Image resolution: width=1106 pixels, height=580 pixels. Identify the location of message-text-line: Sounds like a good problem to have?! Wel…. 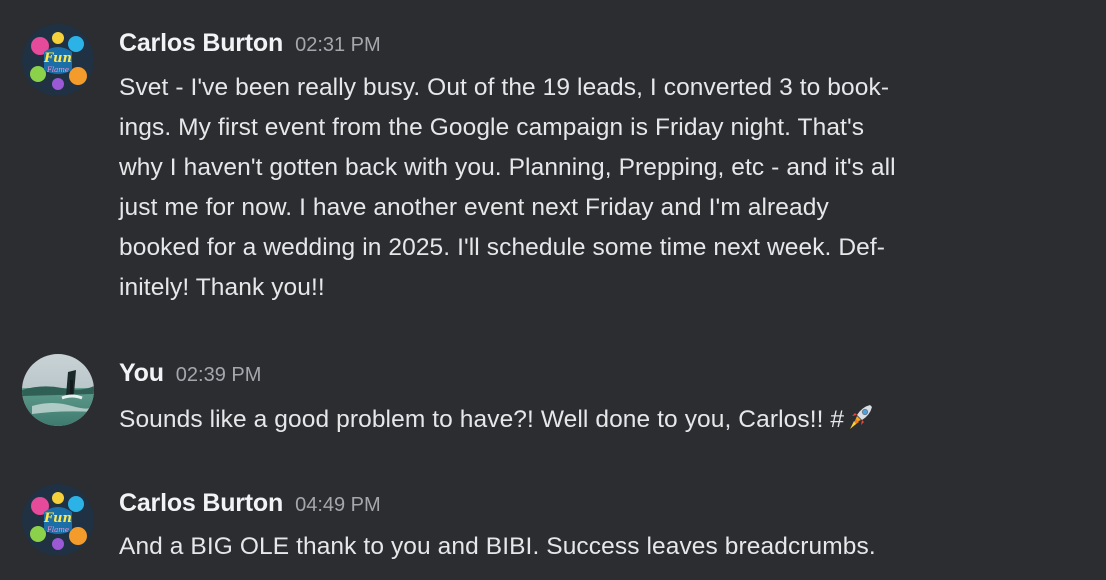
(496, 418).